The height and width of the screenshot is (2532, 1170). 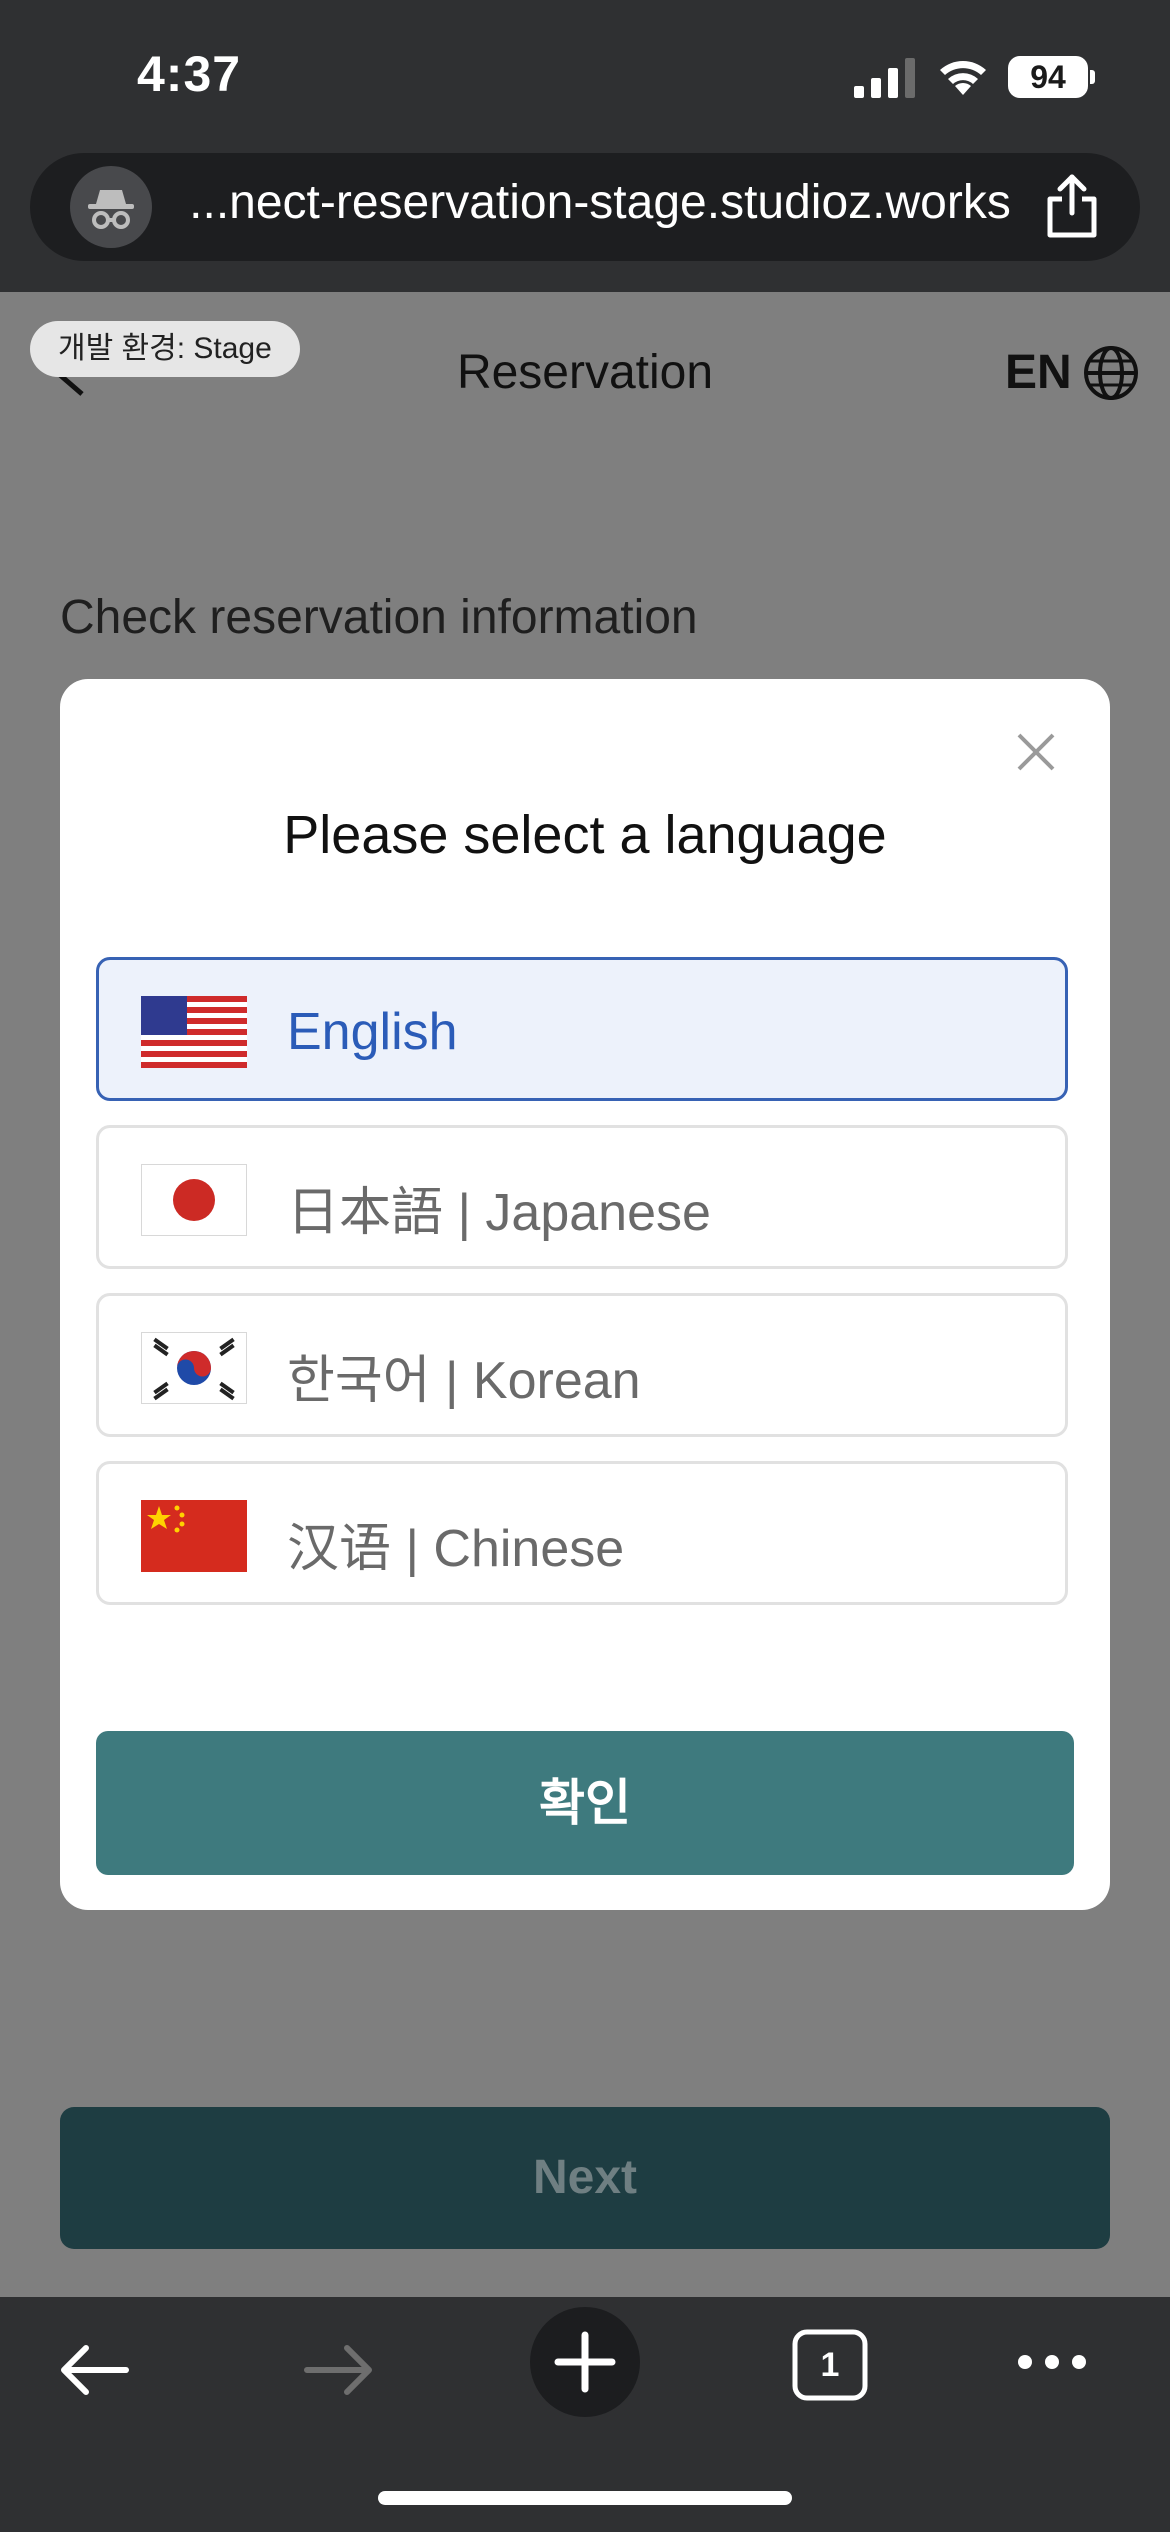 I want to click on korea-flag-icon, so click(x=194, y=1368).